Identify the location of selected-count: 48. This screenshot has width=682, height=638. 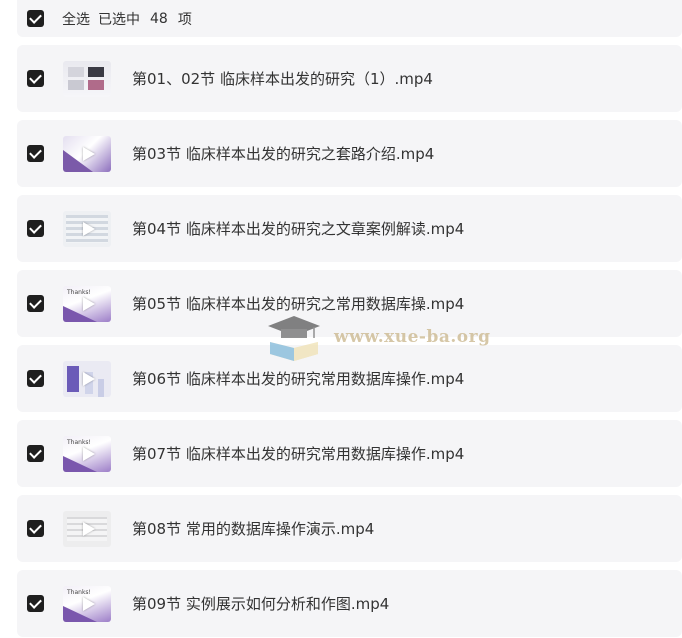
(159, 18).